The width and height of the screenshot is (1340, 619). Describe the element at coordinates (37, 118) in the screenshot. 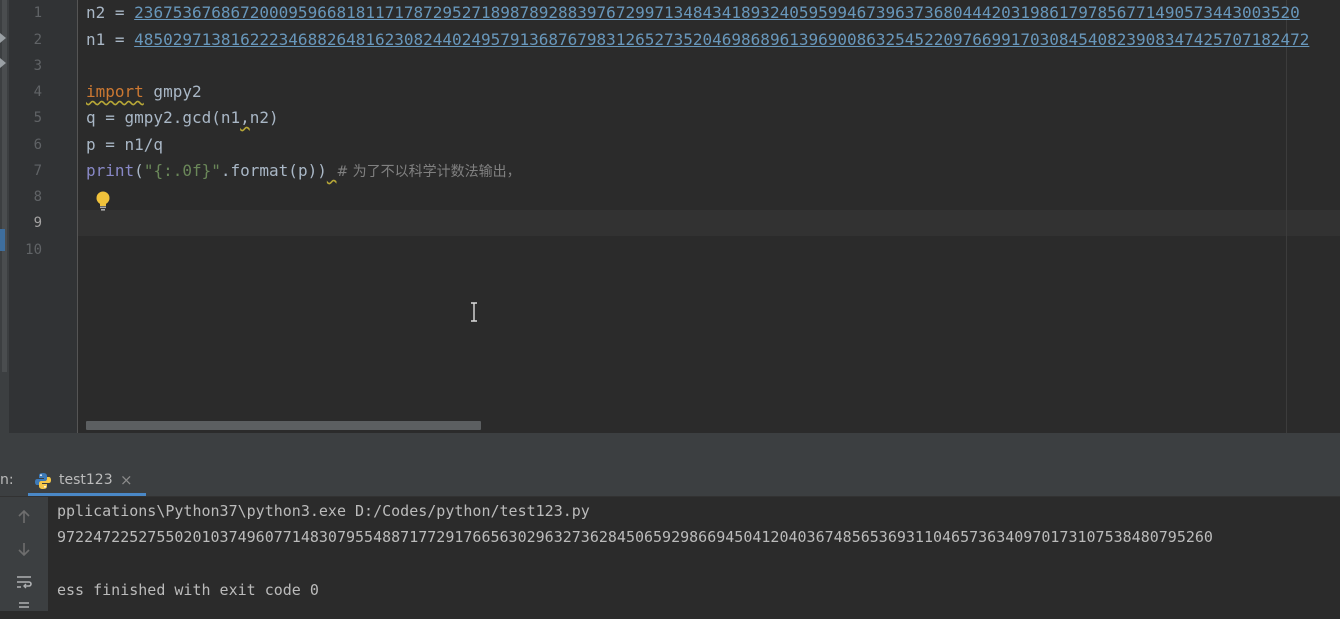

I see `line-number: 5` at that location.